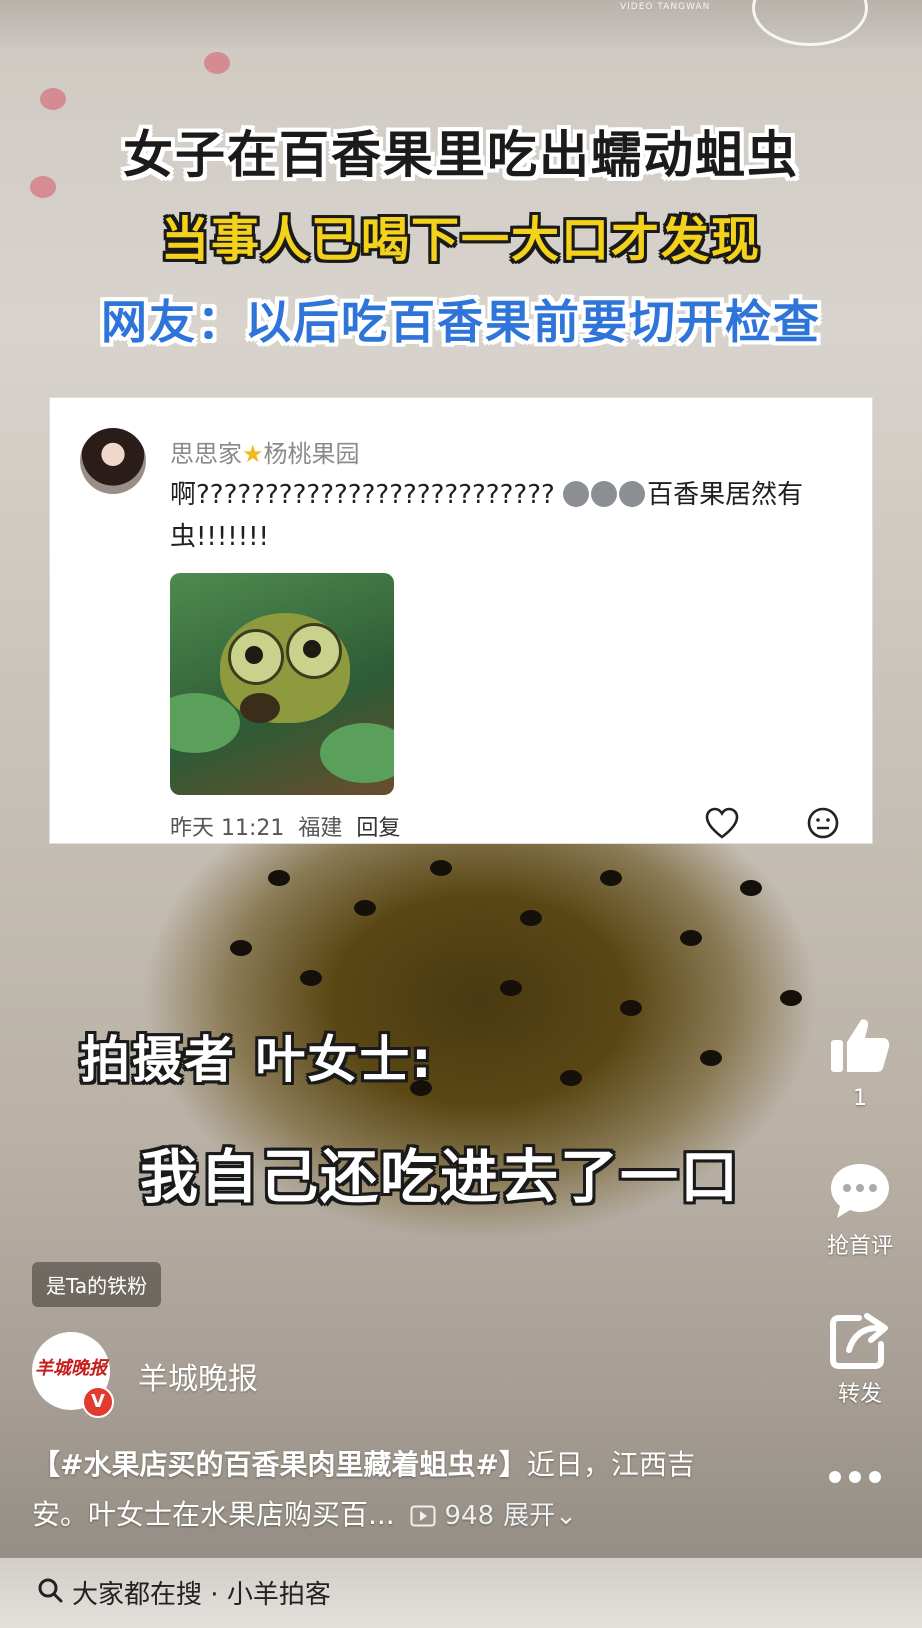  I want to click on commenter-name-text: 思思家, so click(206, 454).